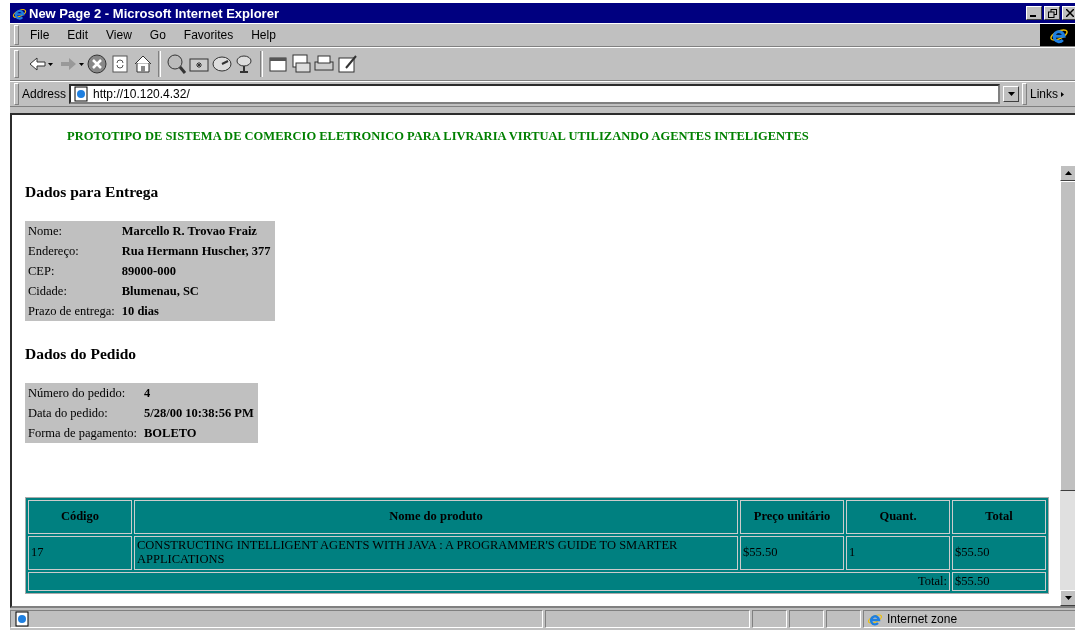 Image resolution: width=1075 pixels, height=630 pixels. What do you see at coordinates (170, 433) in the screenshot?
I see `field-value: BOLETO` at bounding box center [170, 433].